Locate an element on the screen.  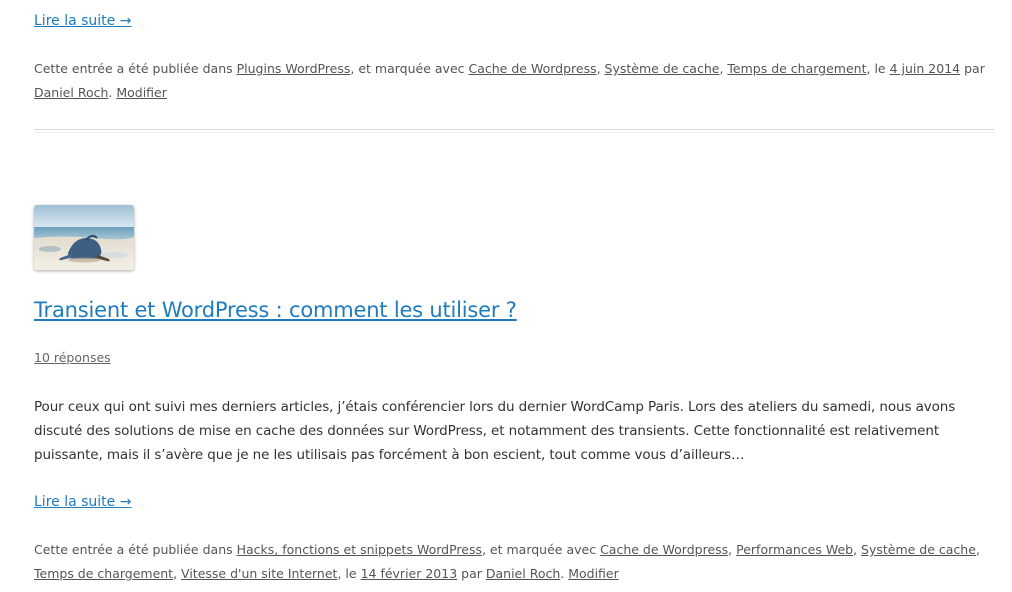
tag-link: Vitesse d'un site Internet is located at coordinates (259, 573).